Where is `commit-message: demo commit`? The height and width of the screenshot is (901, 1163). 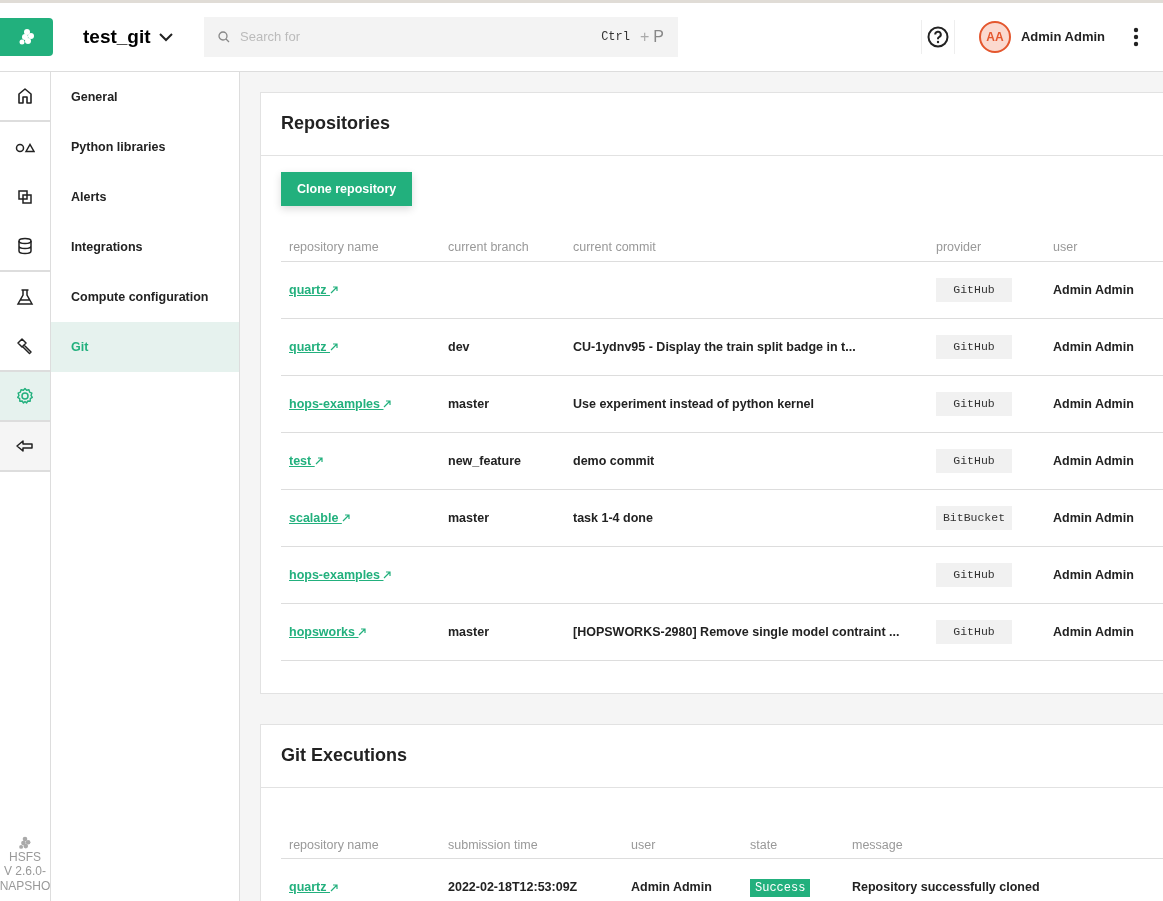
commit-message: demo commit is located at coordinates (614, 460).